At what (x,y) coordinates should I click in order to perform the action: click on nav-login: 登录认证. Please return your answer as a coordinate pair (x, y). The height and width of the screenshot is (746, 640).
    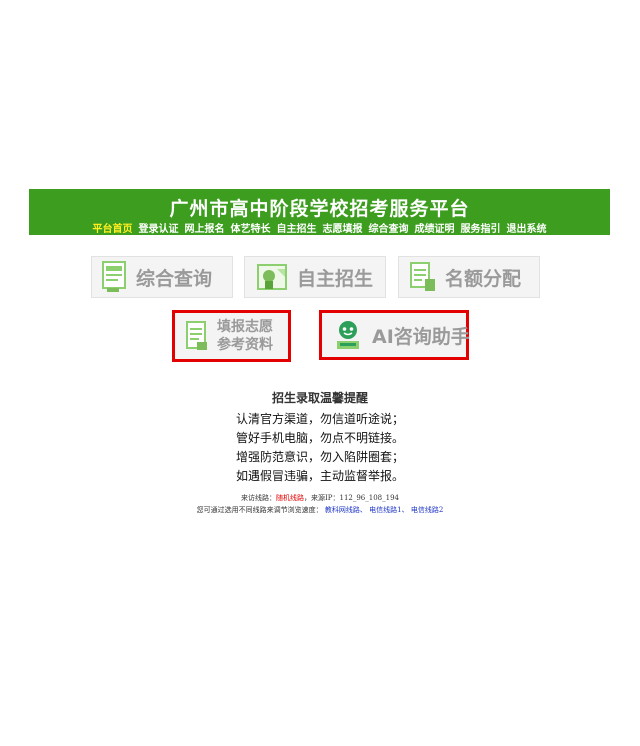
    Looking at the image, I should click on (159, 227).